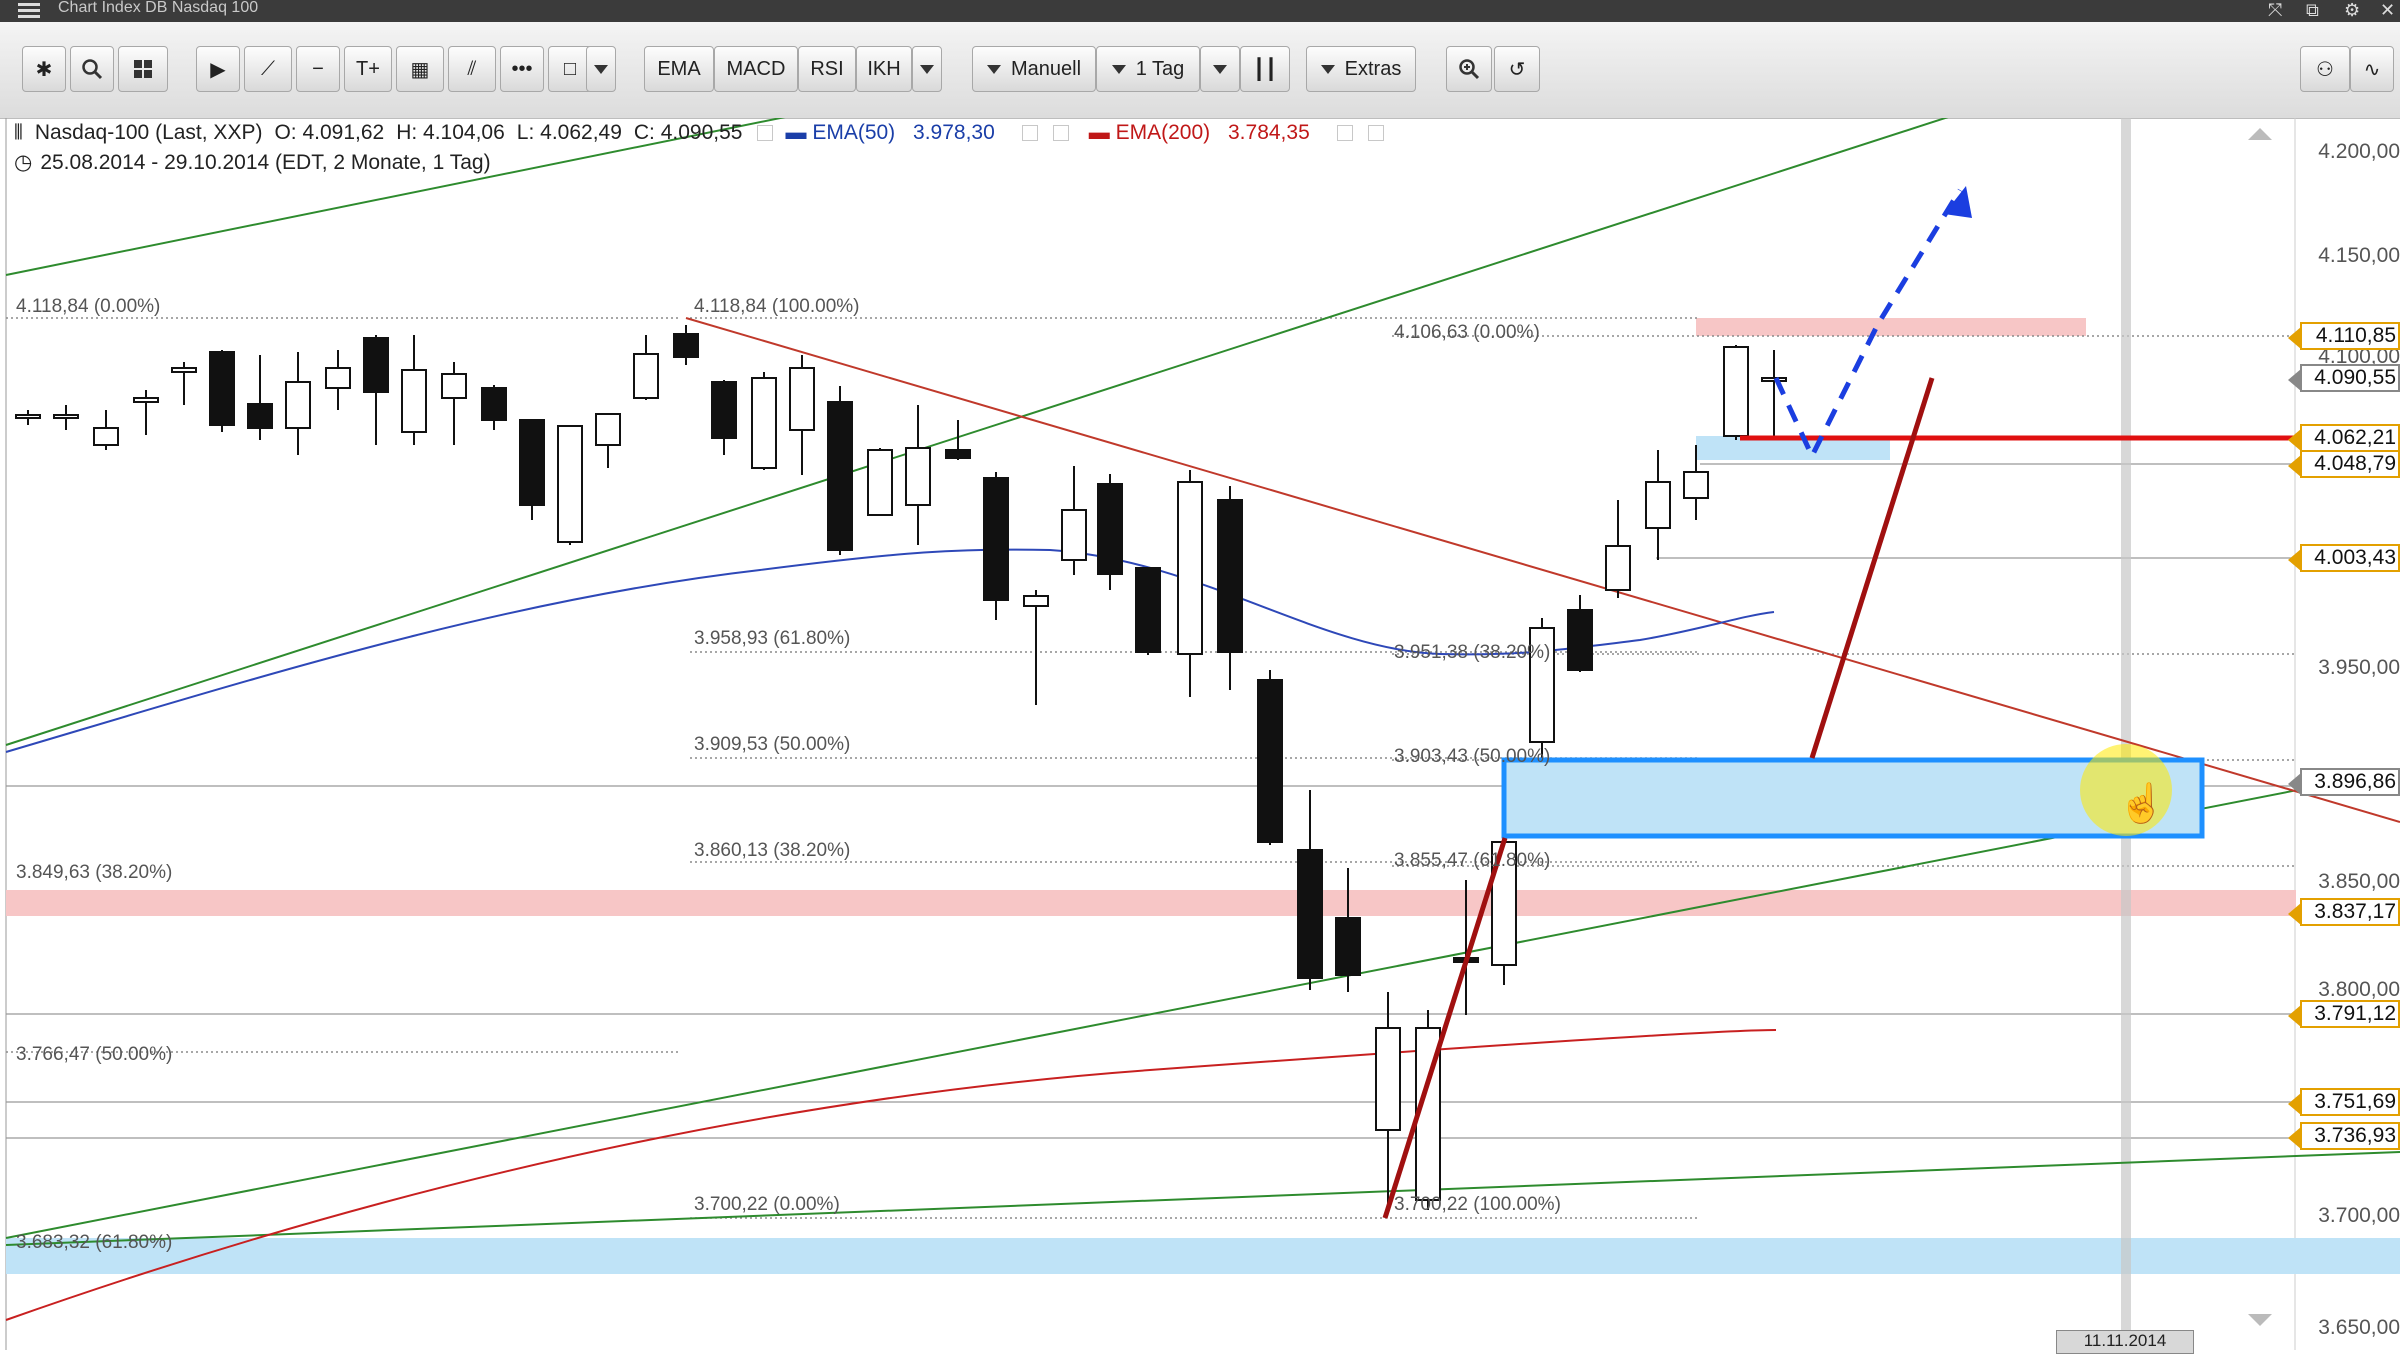 The width and height of the screenshot is (2400, 1354). I want to click on axis-tick: 3.650,00, so click(2359, 1327).